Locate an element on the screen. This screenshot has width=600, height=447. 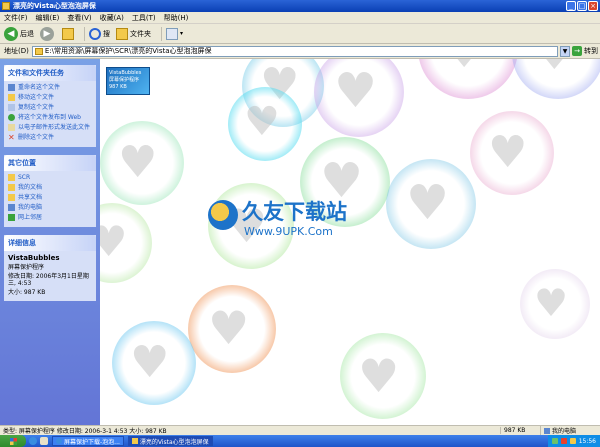
folders-button: 文件夹 is located at coordinates (133, 33).